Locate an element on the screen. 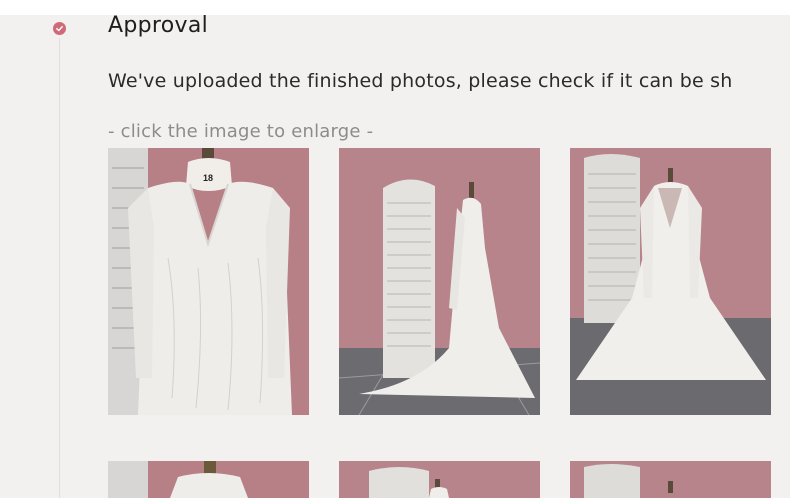 This screenshot has width=790, height=498. timeline-line is located at coordinates (59, 268).